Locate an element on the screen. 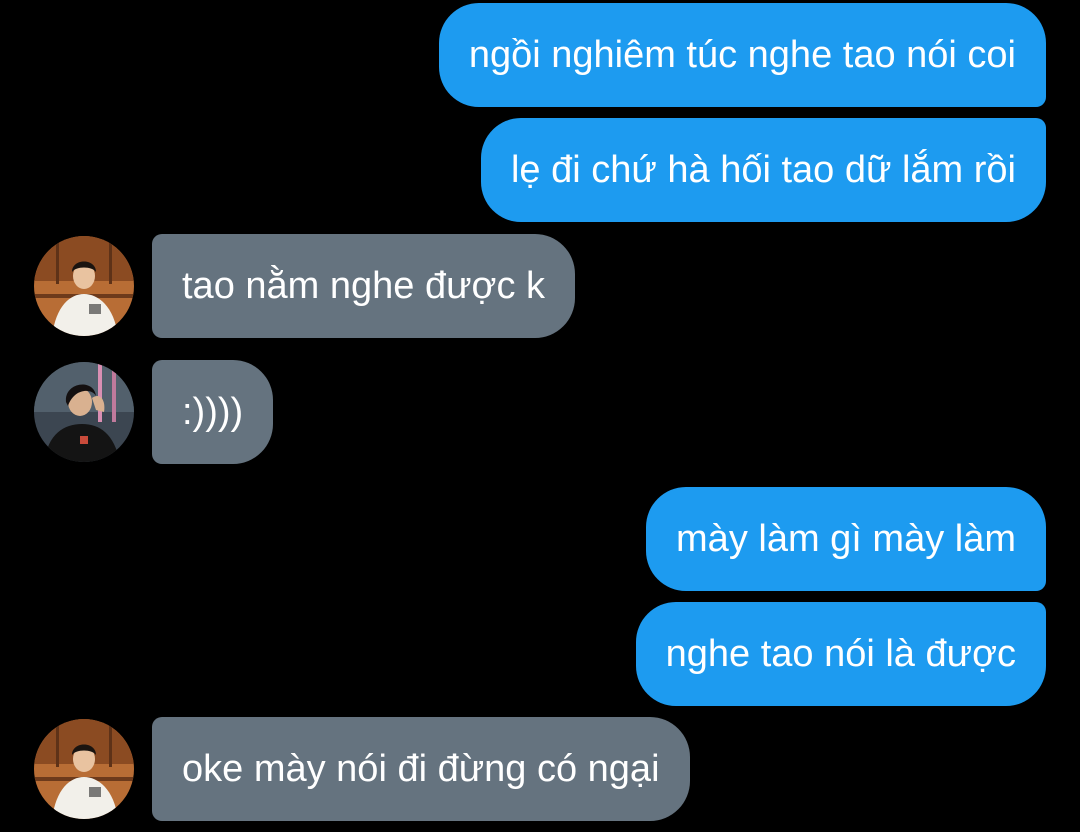 This screenshot has width=1080, height=832. incoming-message: oke mày nói đi đừng có ngại is located at coordinates (362, 769).